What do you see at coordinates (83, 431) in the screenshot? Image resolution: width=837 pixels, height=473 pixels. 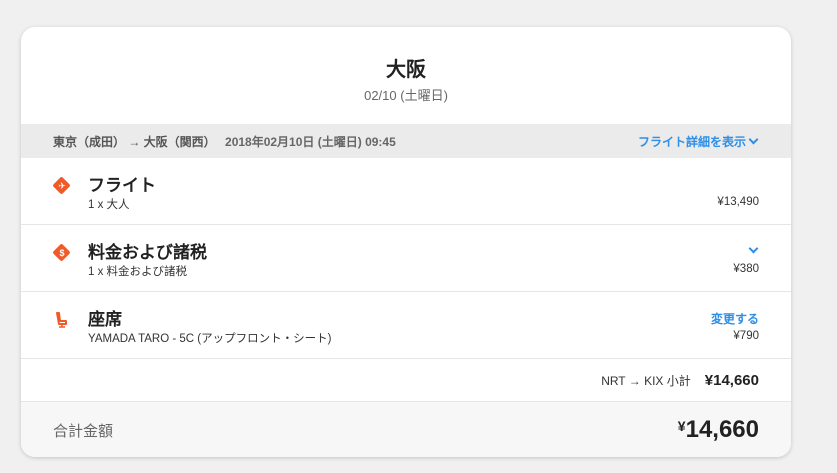 I see `total-label: 合計金額` at bounding box center [83, 431].